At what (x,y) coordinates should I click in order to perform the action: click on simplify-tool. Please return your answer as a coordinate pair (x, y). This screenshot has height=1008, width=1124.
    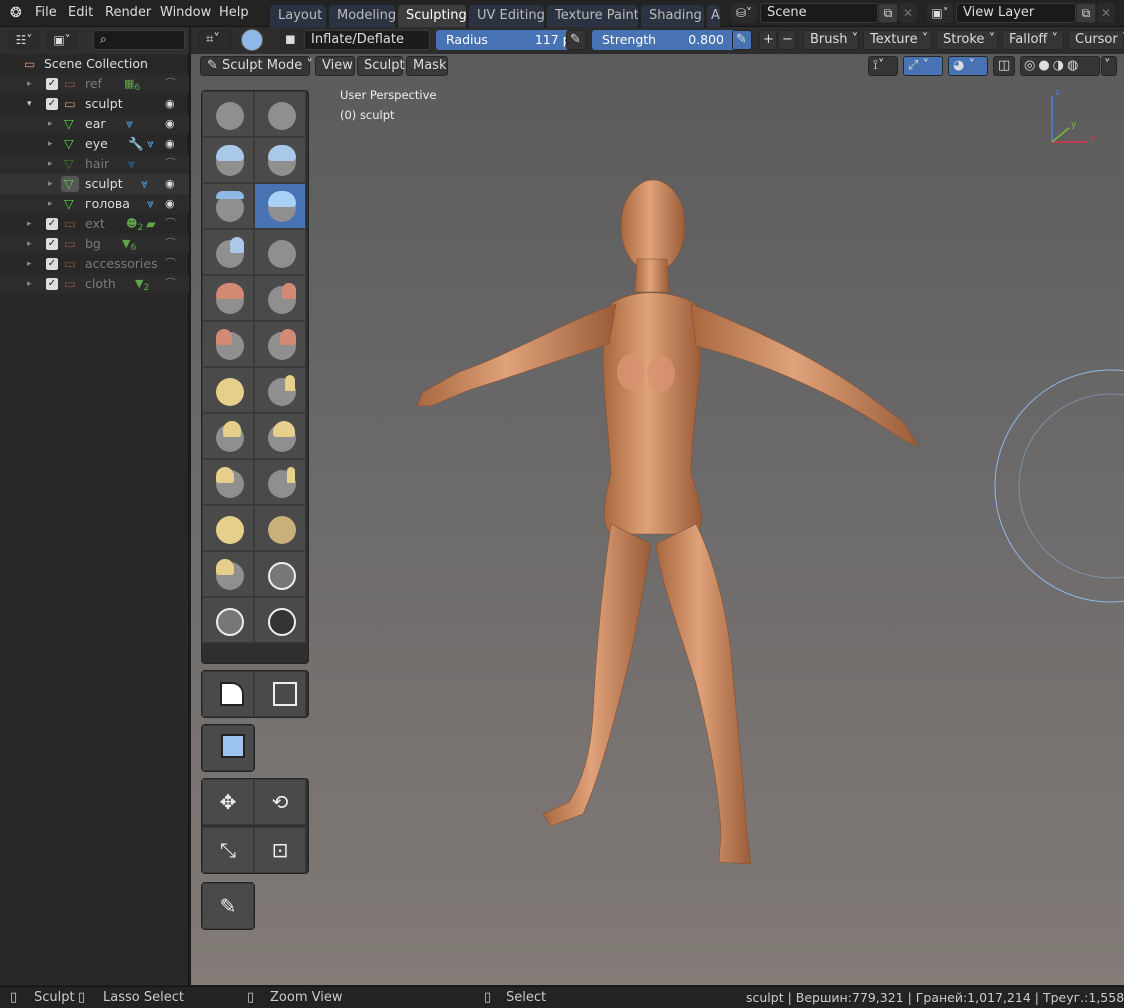
    Looking at the image, I should click on (280, 574).